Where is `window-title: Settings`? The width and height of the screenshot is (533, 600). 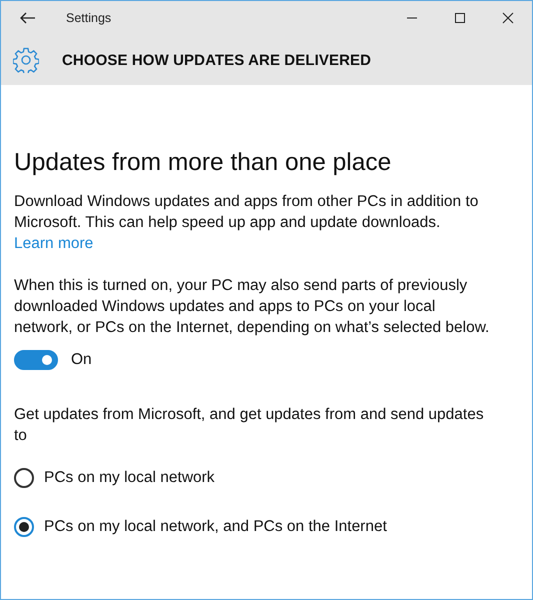 window-title: Settings is located at coordinates (89, 18).